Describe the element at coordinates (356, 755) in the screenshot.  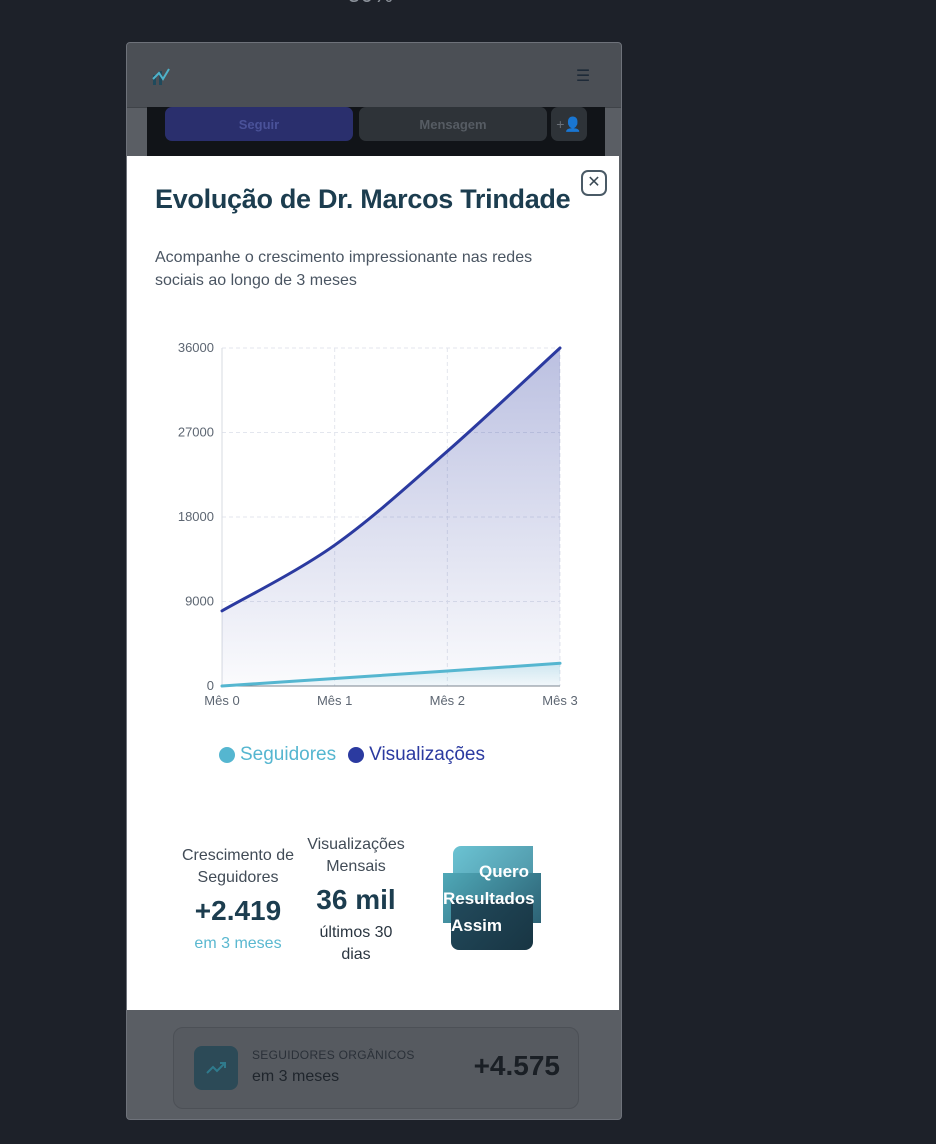
I see `legend-dot-visualizacoes` at that location.